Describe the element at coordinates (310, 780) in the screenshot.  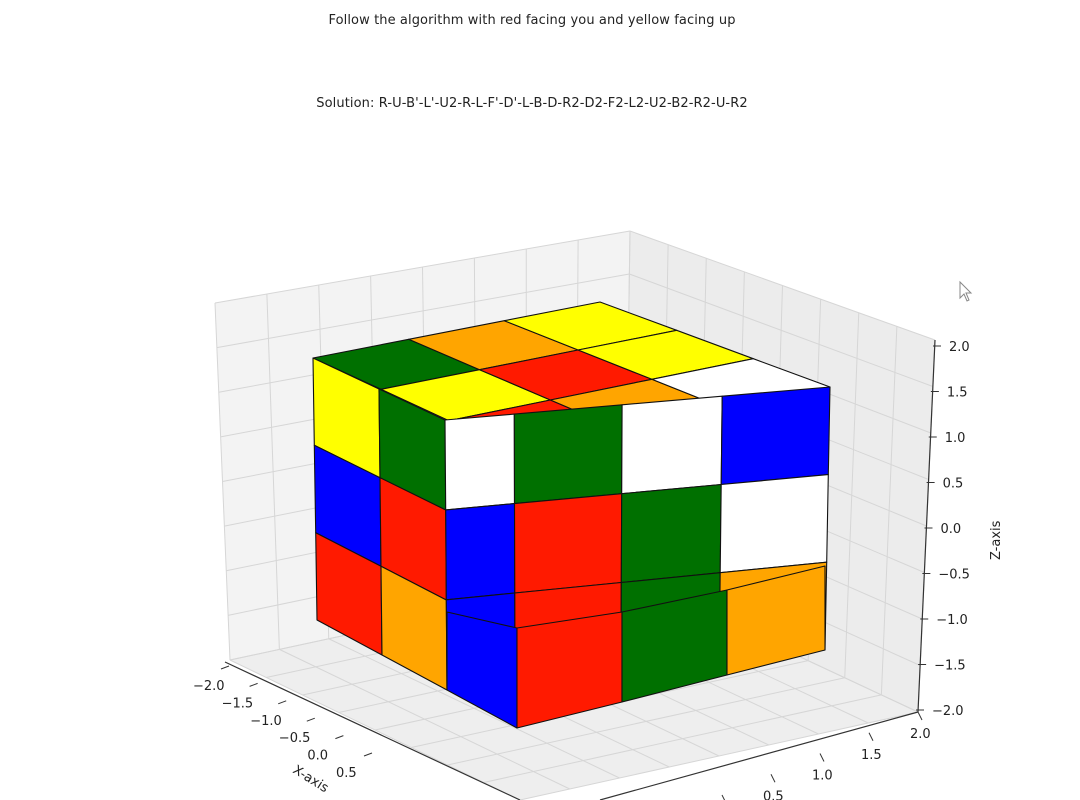
I see `x-axis-label: X-axis` at that location.